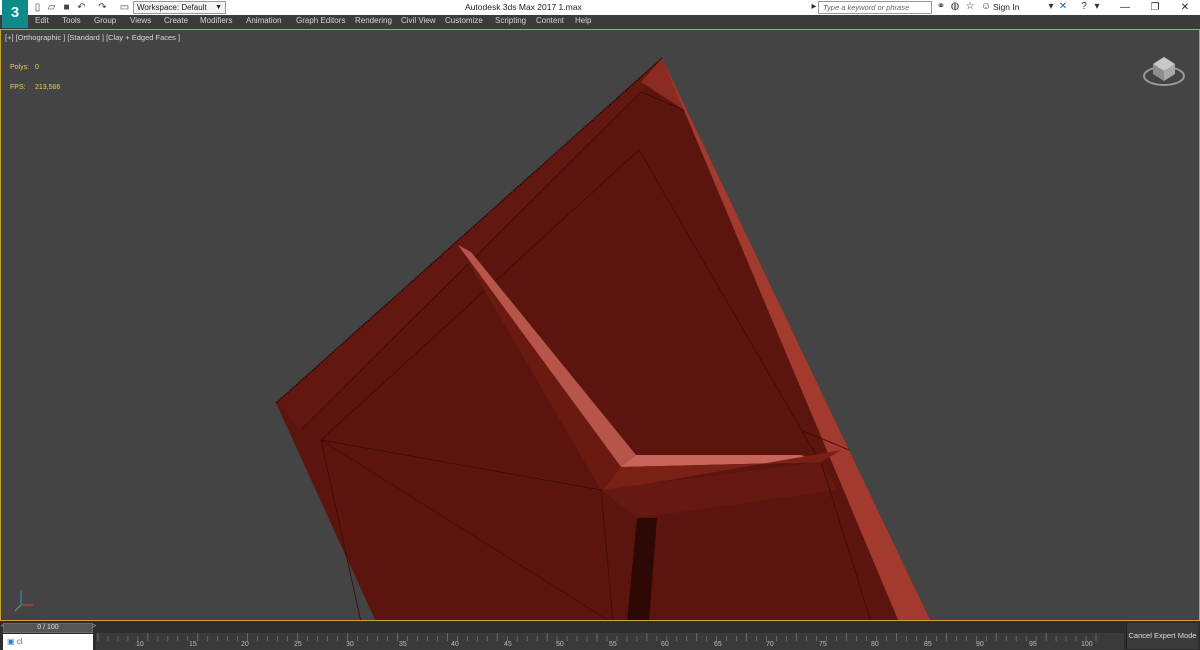  I want to click on menu-edit: Edit, so click(42, 20).